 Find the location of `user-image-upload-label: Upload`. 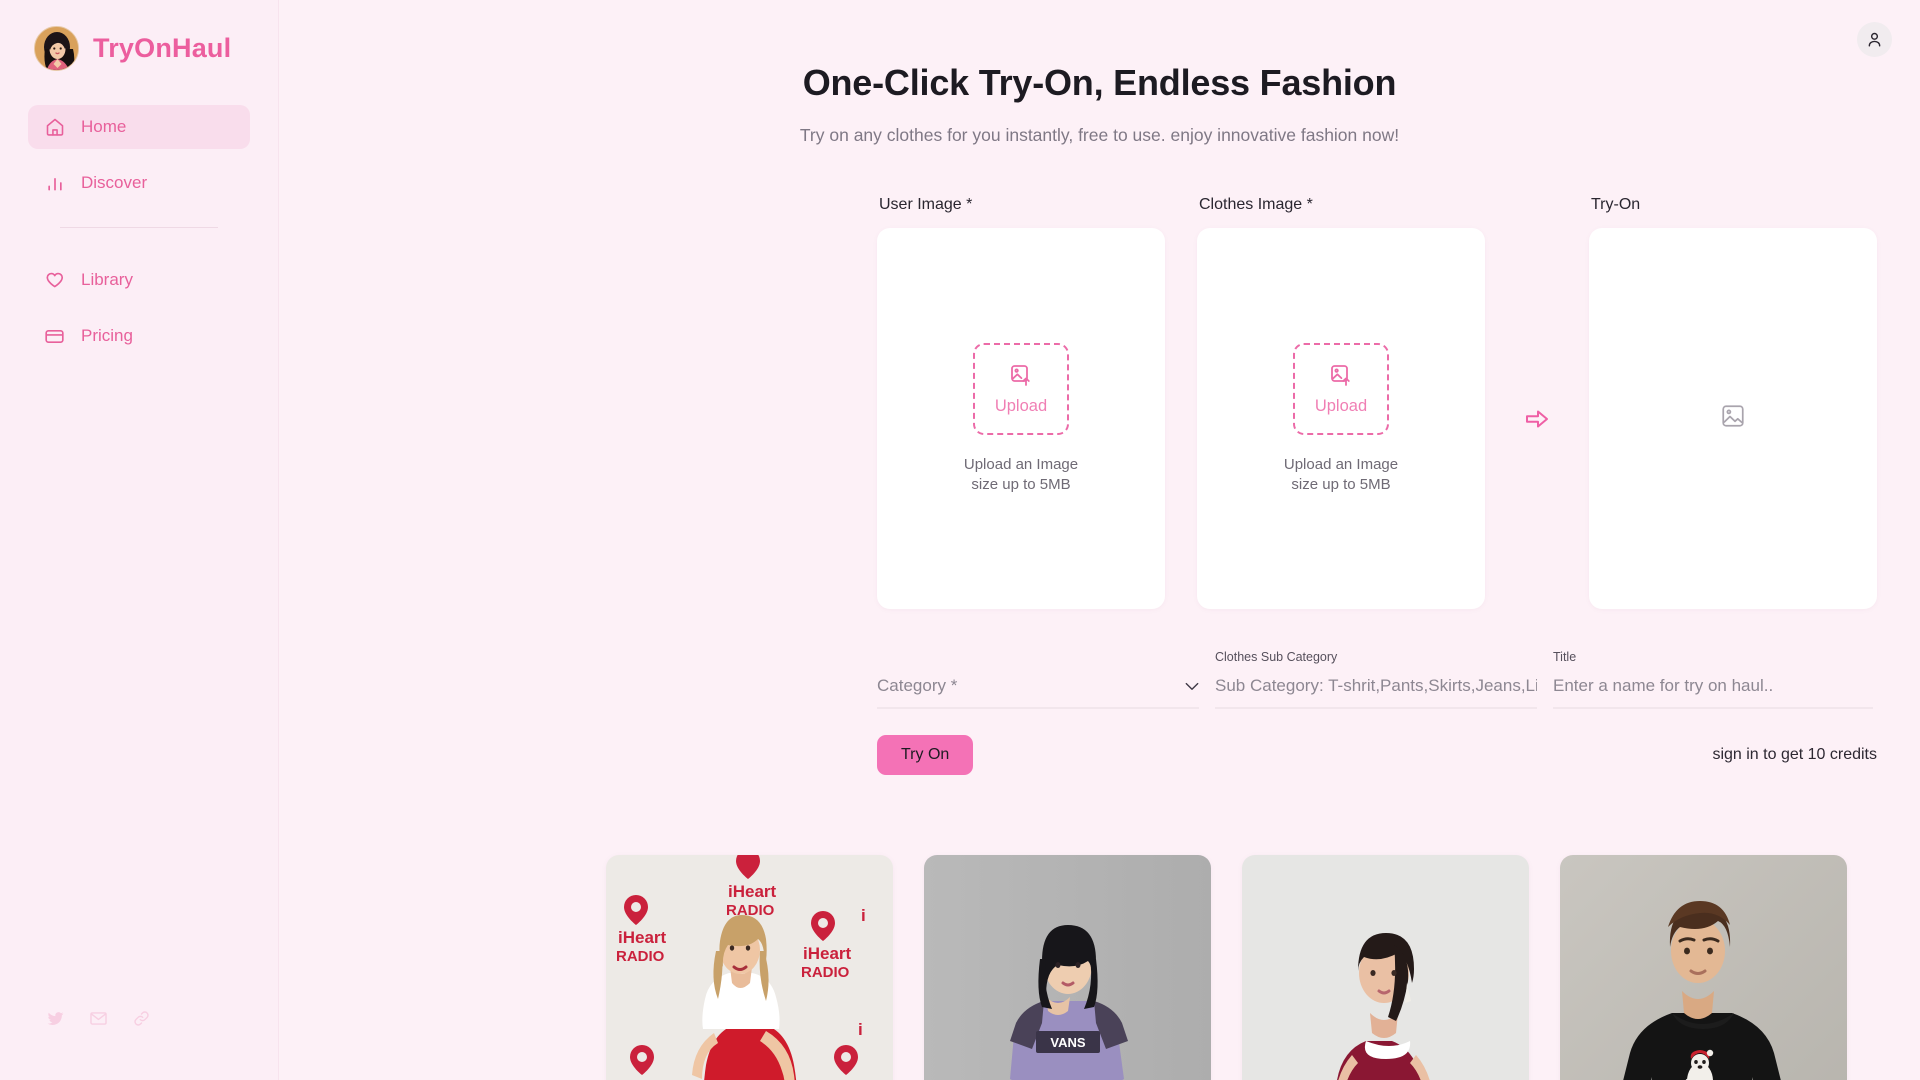

user-image-upload-label: Upload is located at coordinates (1021, 405).